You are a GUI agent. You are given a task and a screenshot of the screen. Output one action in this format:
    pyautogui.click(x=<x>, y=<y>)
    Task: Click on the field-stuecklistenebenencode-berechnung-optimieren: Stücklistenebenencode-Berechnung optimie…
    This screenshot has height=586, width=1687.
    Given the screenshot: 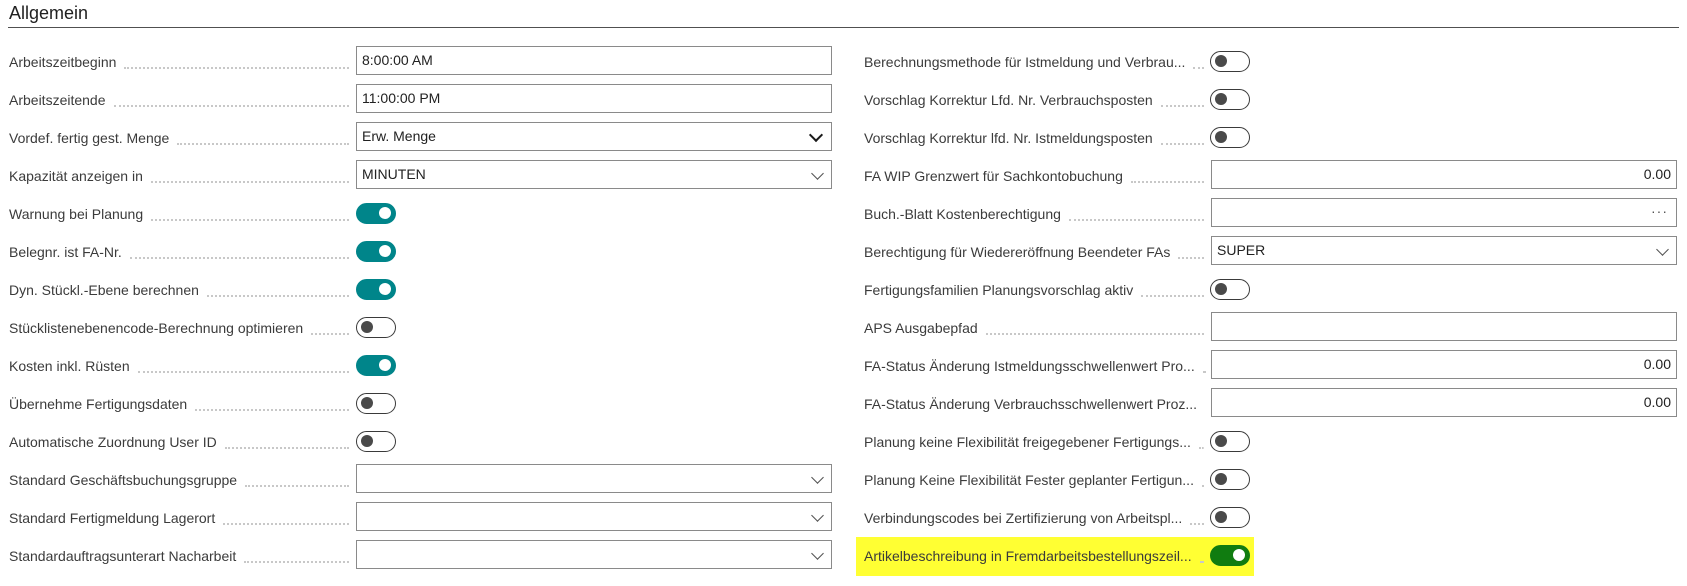 What is the action you would take?
    pyautogui.click(x=417, y=328)
    